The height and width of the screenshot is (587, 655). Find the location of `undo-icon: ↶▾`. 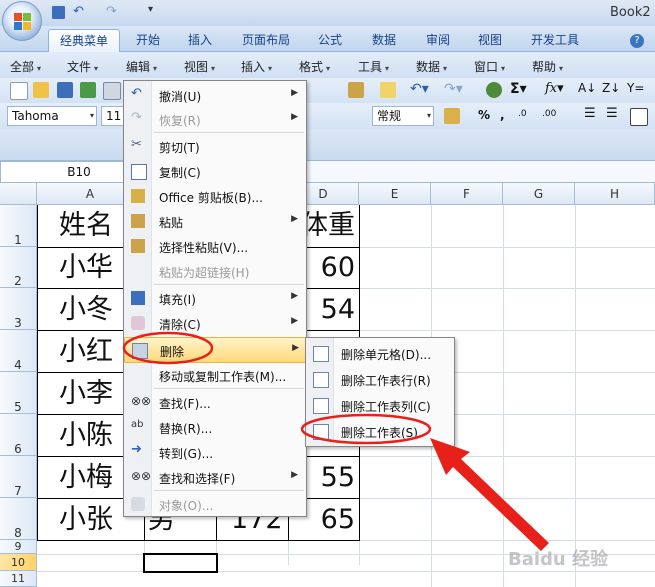

undo-icon: ↶▾ is located at coordinates (419, 89).